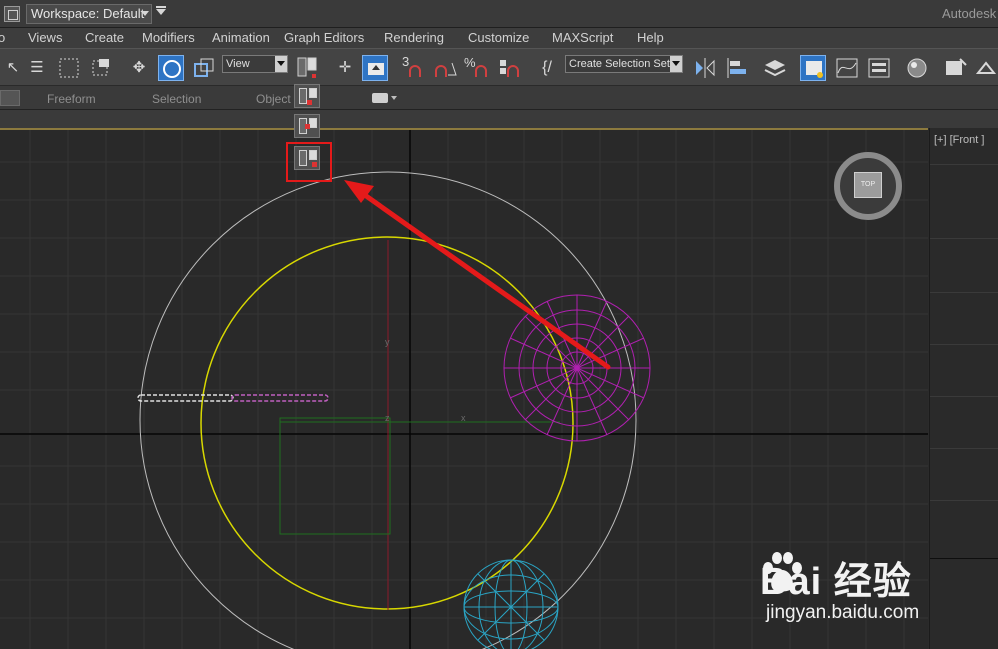  What do you see at coordinates (309, 162) in the screenshot?
I see `highlight-box` at bounding box center [309, 162].